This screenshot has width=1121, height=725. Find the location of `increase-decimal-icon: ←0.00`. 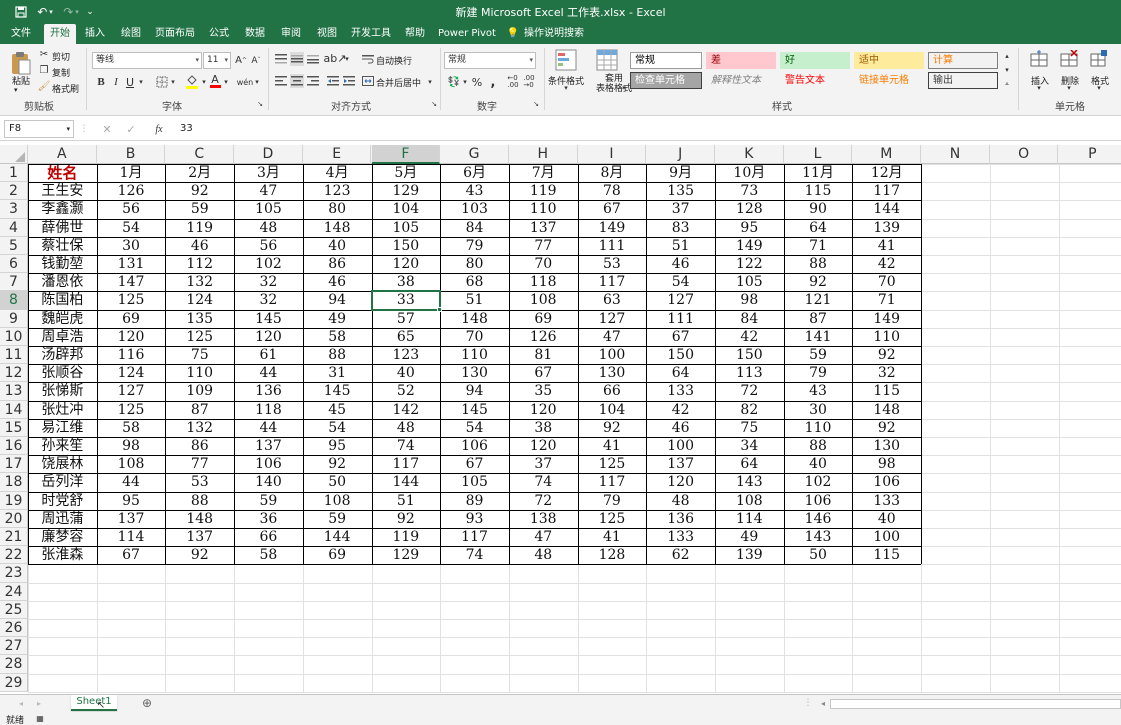

increase-decimal-icon: ←0.00 is located at coordinates (513, 82).